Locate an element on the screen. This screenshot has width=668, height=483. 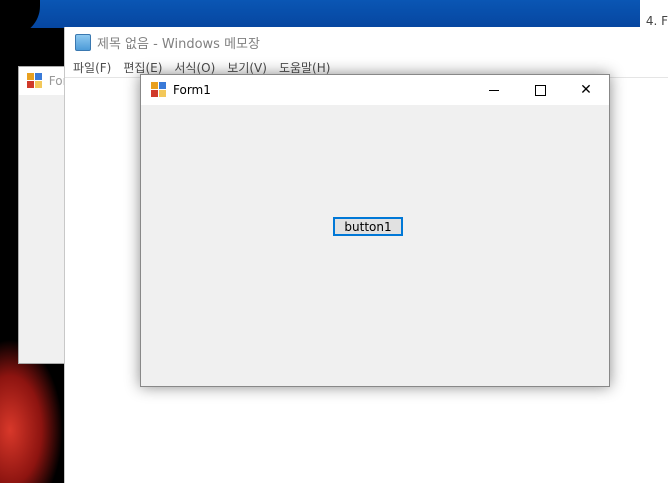
maximize-button is located at coordinates (540, 90).